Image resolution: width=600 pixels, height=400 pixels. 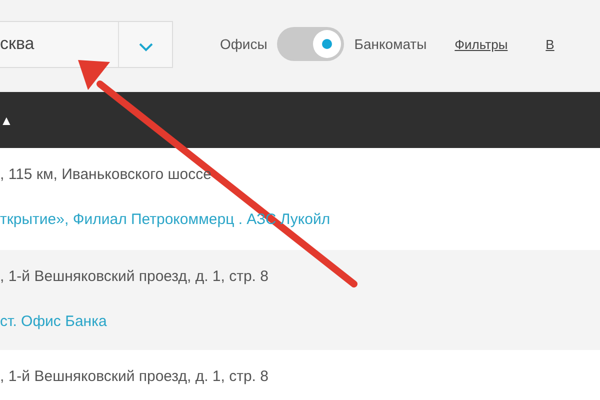 I want to click on view-switch, so click(x=310, y=44).